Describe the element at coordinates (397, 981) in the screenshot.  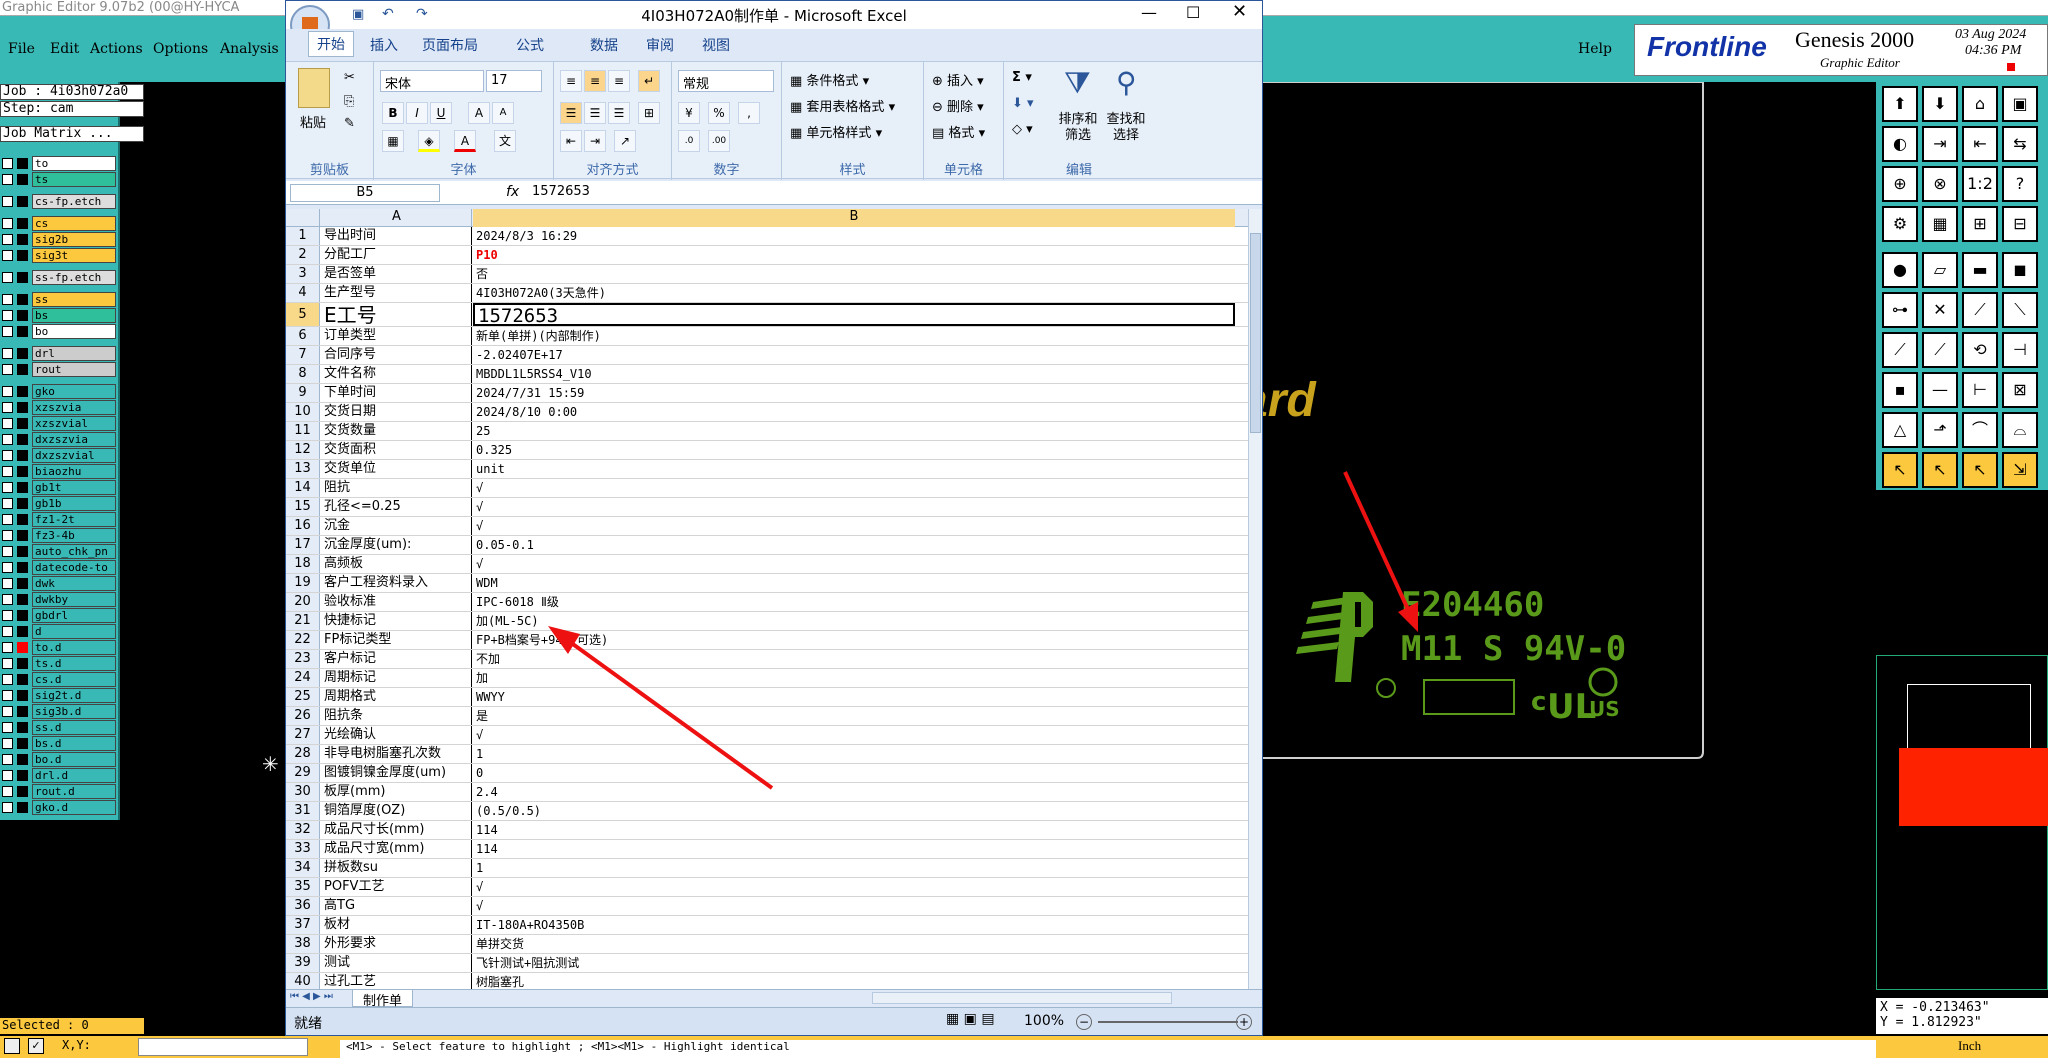
I see `cell-label: 过孔工艺` at that location.